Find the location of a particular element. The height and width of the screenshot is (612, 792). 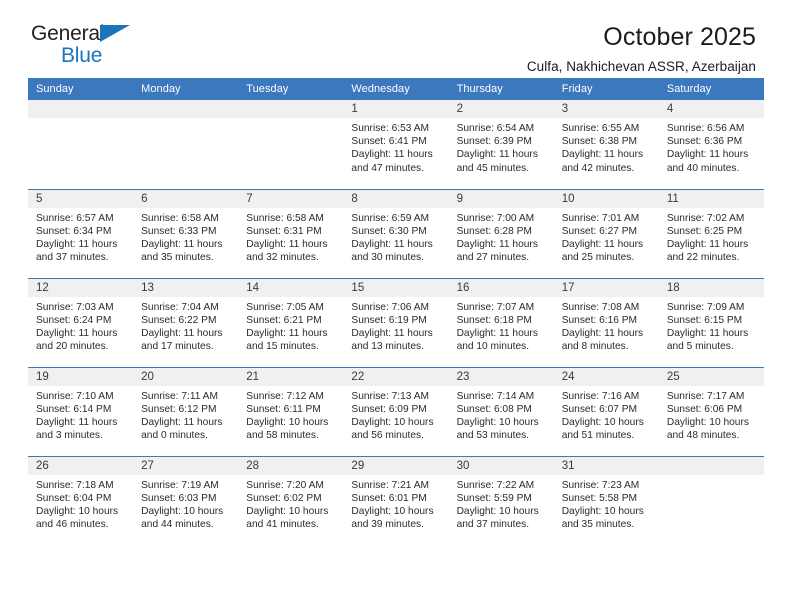

sunset-time: Sunset: 5:59 PM is located at coordinates (494, 498).